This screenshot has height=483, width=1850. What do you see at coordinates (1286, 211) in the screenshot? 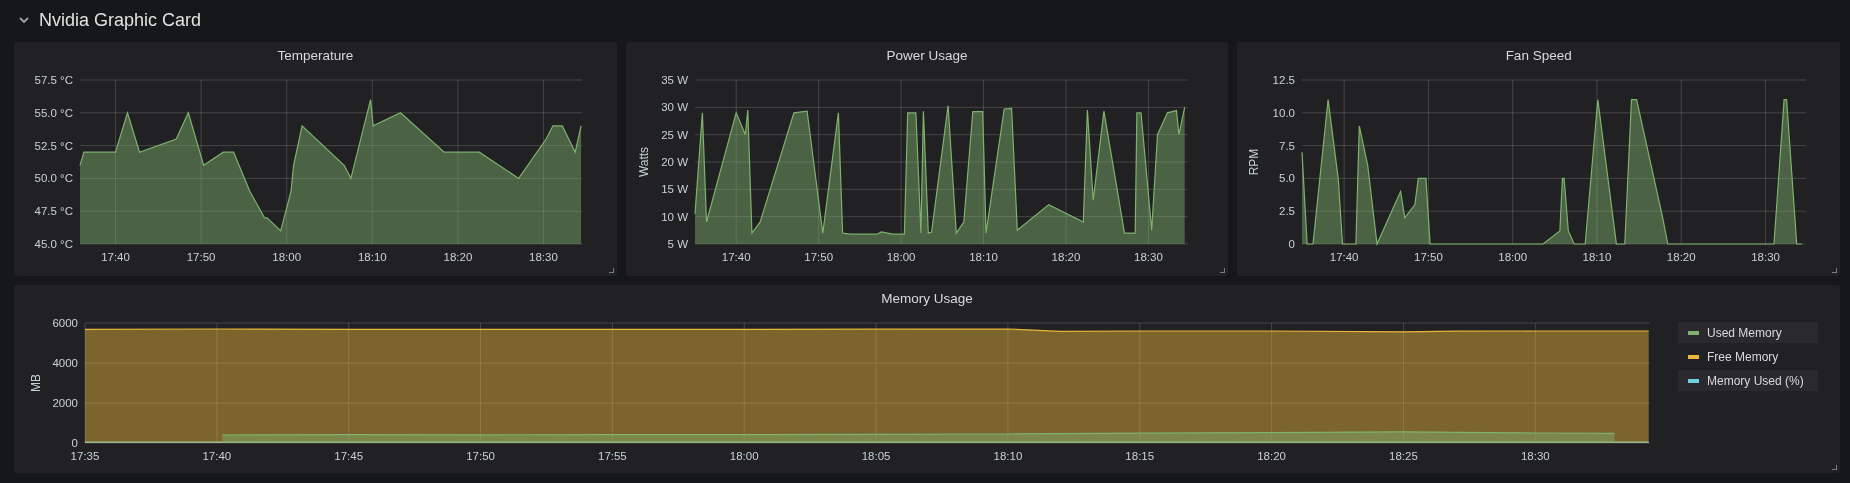
I see `y-tick-label: 2.5` at bounding box center [1286, 211].